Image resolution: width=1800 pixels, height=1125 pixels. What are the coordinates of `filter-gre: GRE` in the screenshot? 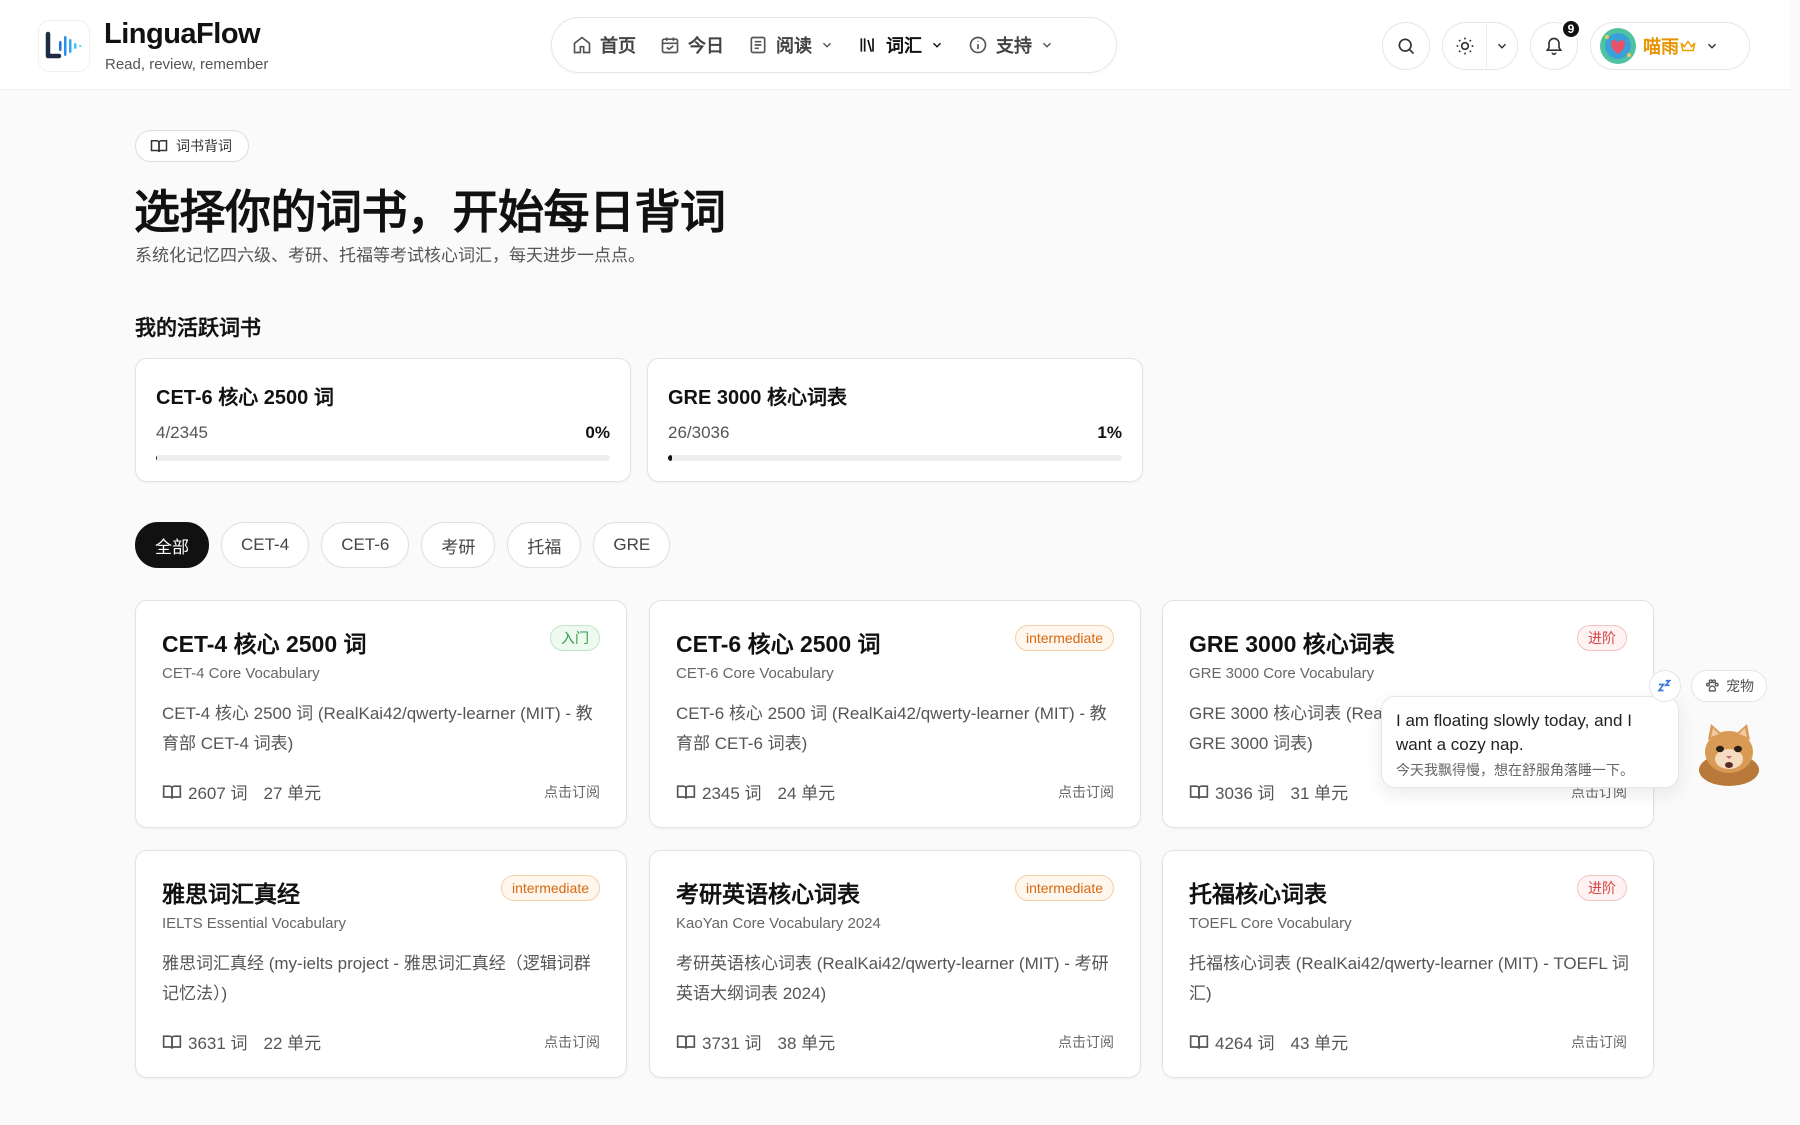 It's located at (632, 545).